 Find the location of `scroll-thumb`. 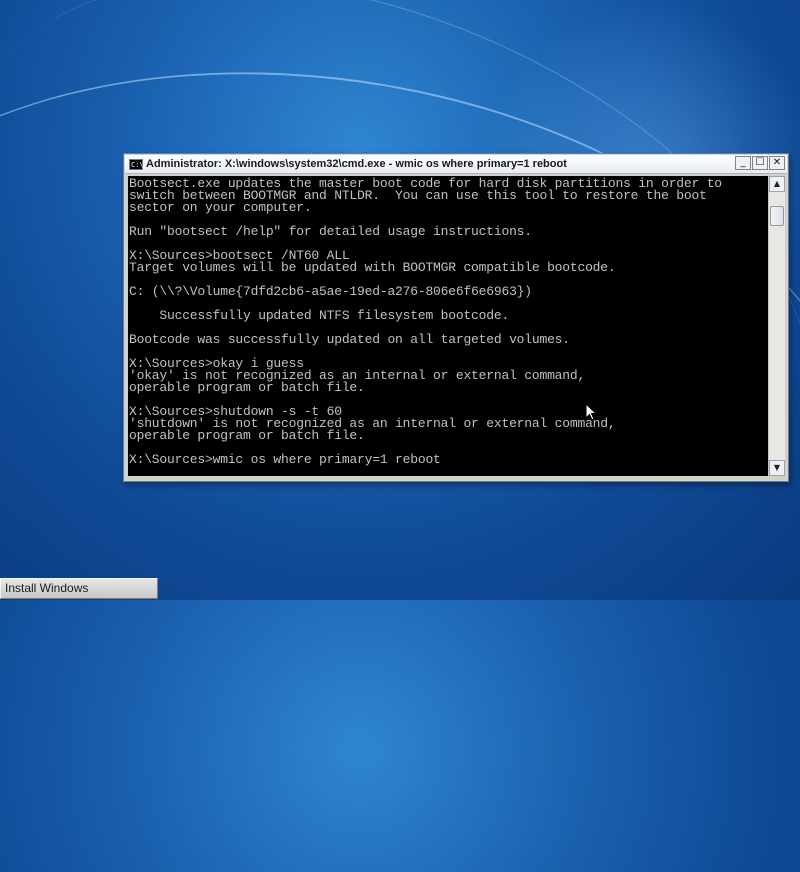

scroll-thumb is located at coordinates (777, 216).